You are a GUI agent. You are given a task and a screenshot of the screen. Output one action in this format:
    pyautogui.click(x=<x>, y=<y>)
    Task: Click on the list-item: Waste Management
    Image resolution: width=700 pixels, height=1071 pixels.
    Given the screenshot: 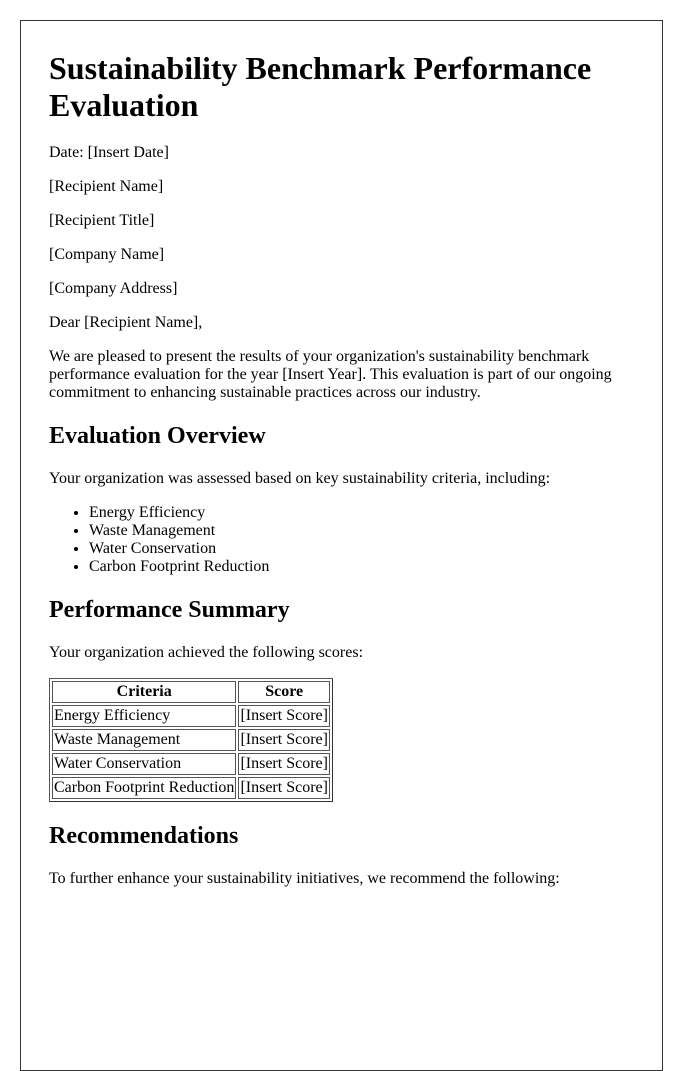 What is the action you would take?
    pyautogui.click(x=361, y=531)
    